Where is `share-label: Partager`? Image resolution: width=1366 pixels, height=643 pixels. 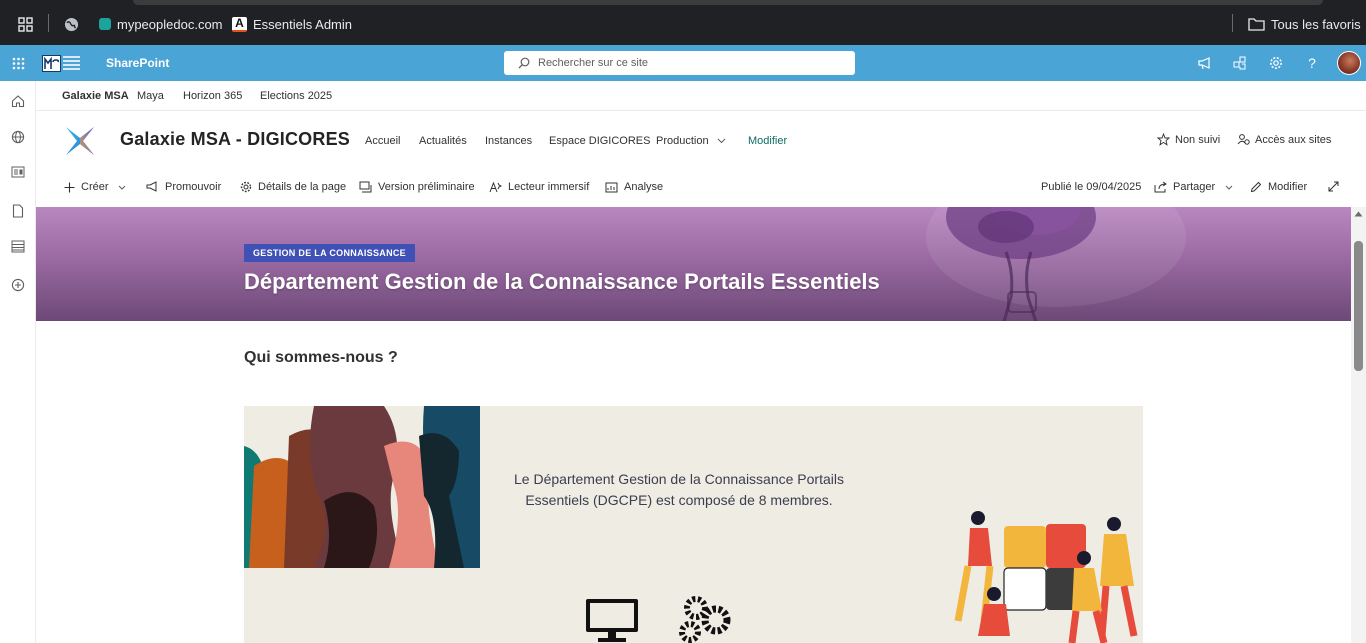
share-label: Partager is located at coordinates (1194, 187).